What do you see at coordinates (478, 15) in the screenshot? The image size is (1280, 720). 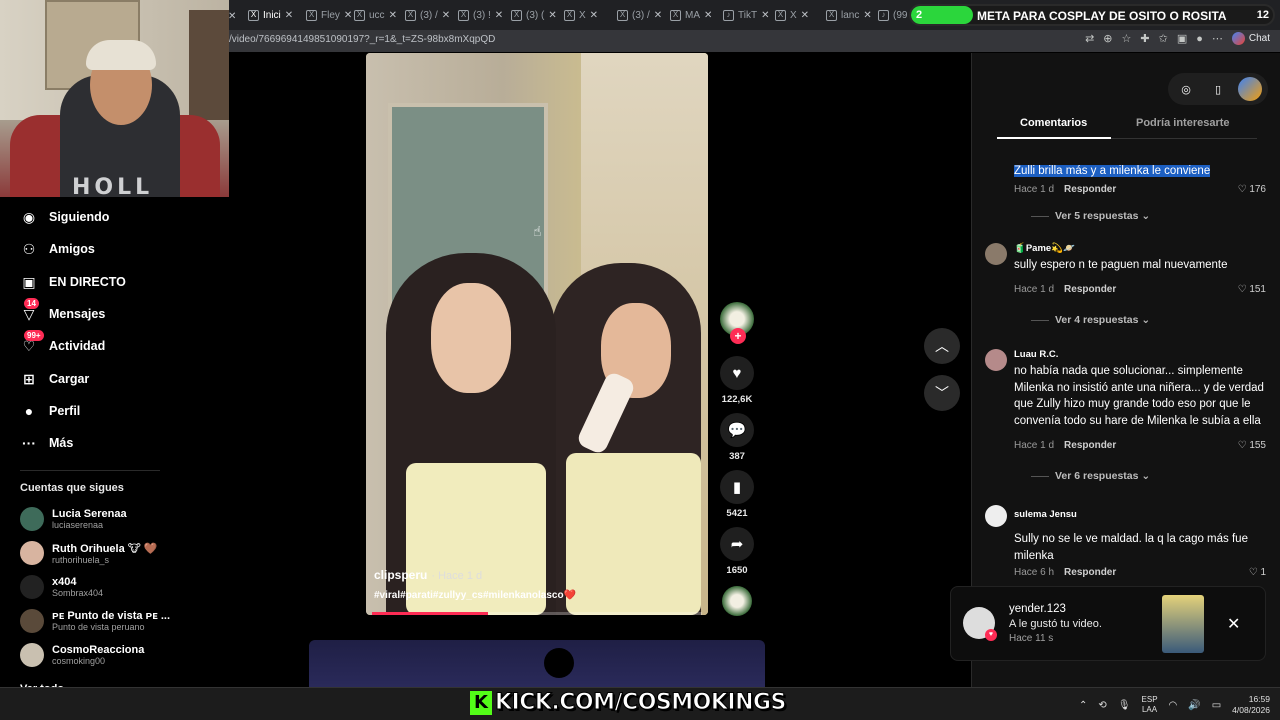 I see `browser-tab: X (3) ! ✕` at bounding box center [478, 15].